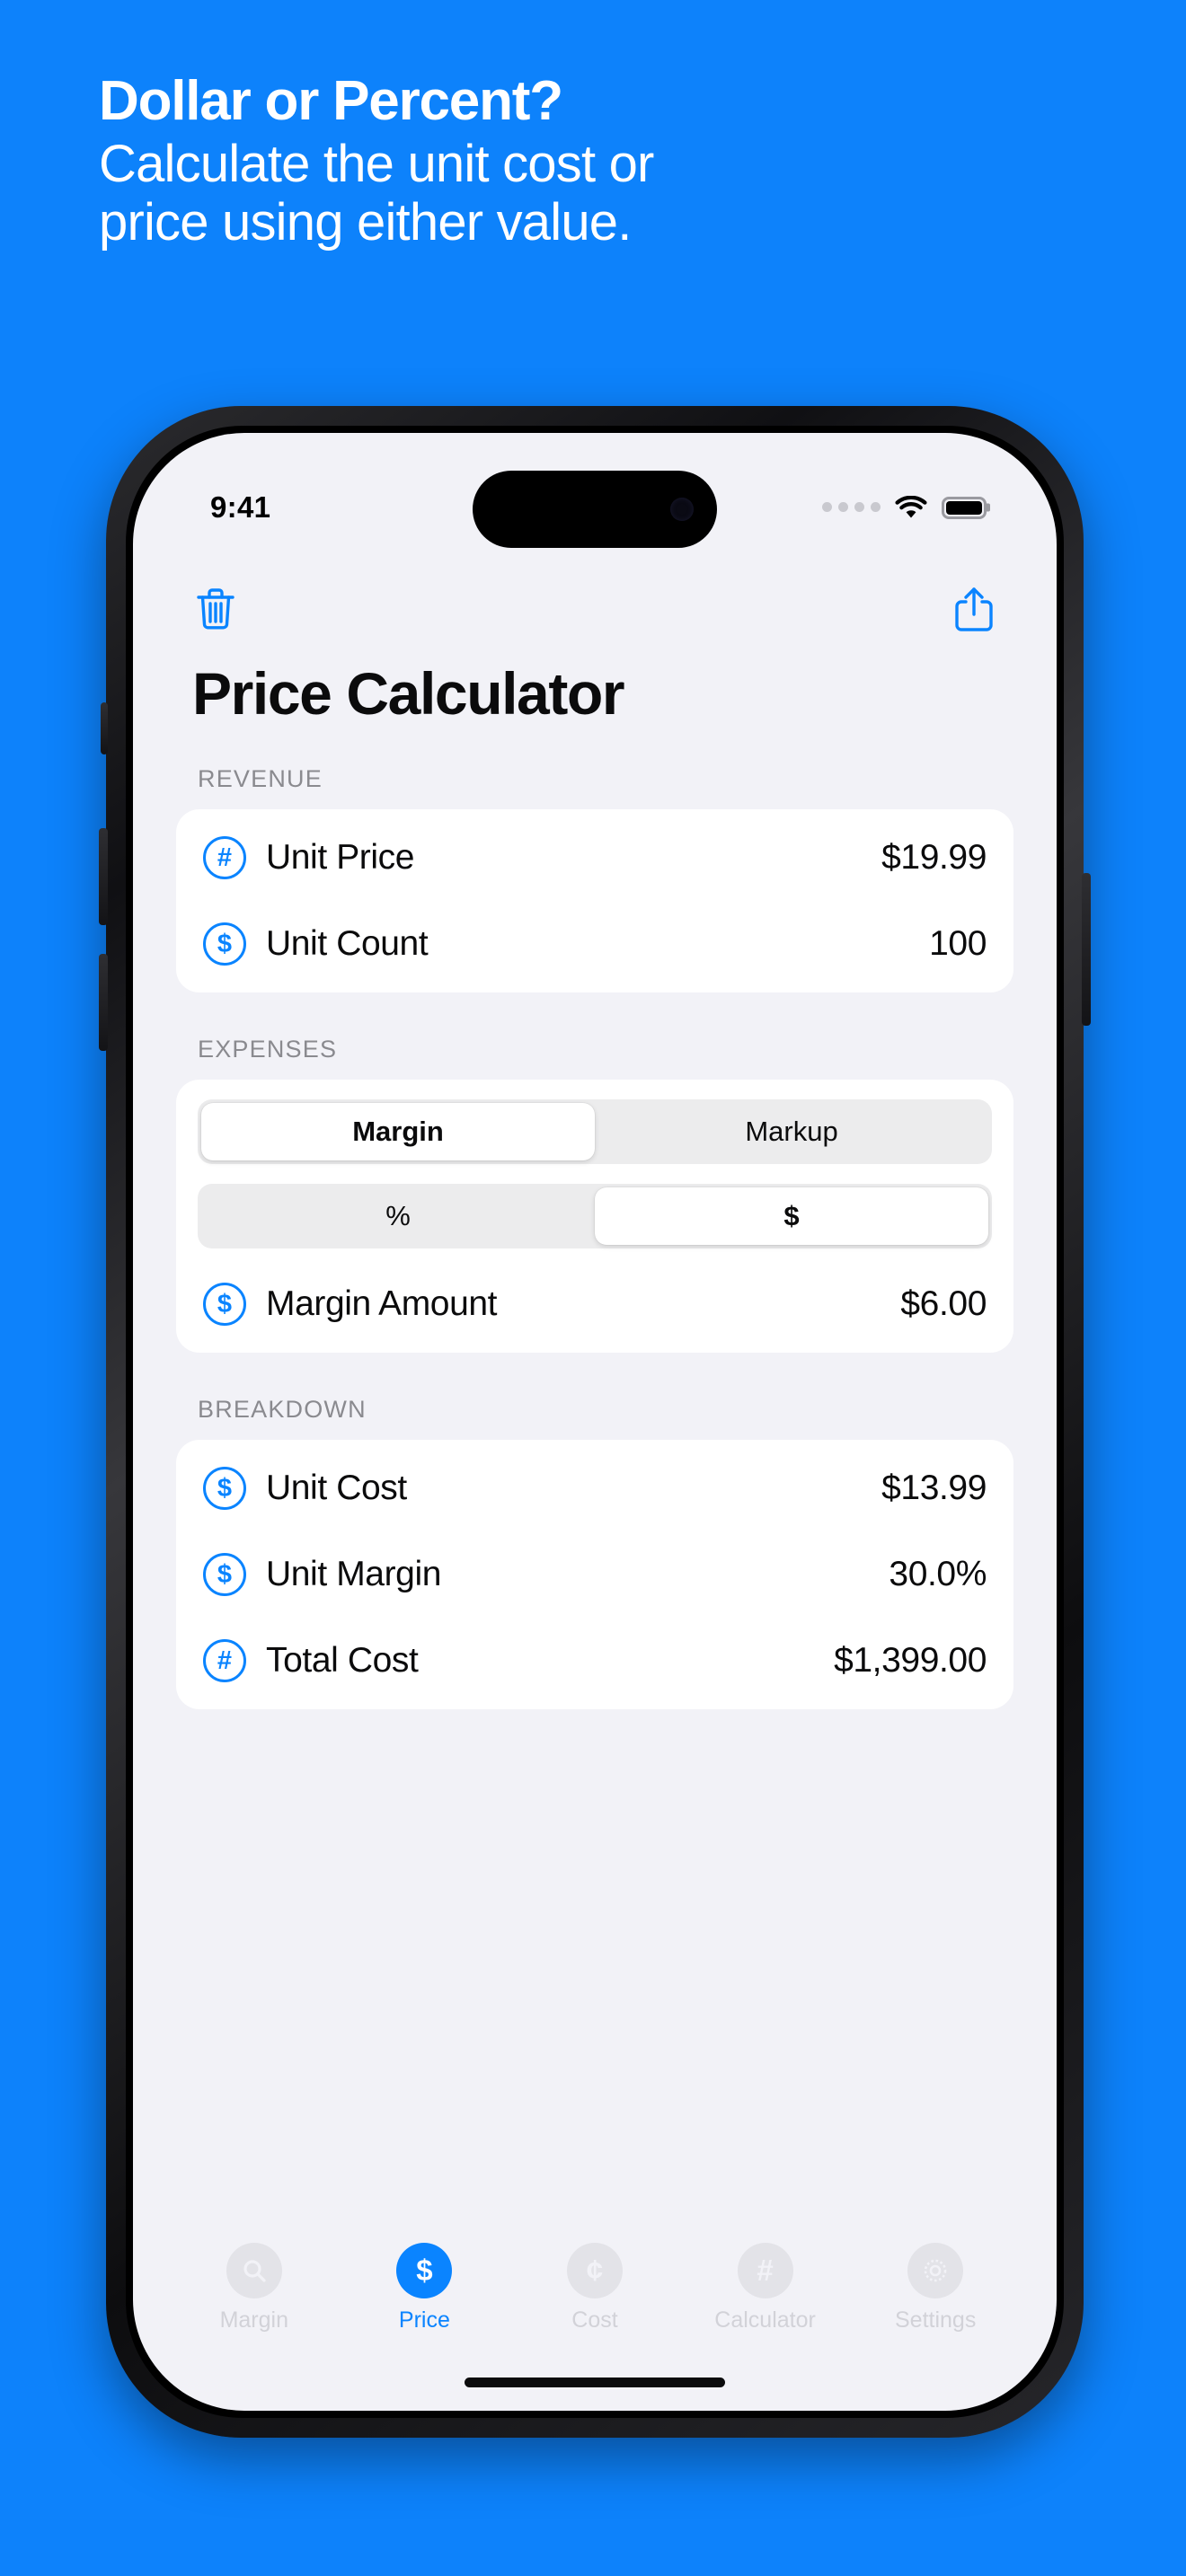  Describe the element at coordinates (353, 1574) in the screenshot. I see `row-label: Unit Margin` at that location.